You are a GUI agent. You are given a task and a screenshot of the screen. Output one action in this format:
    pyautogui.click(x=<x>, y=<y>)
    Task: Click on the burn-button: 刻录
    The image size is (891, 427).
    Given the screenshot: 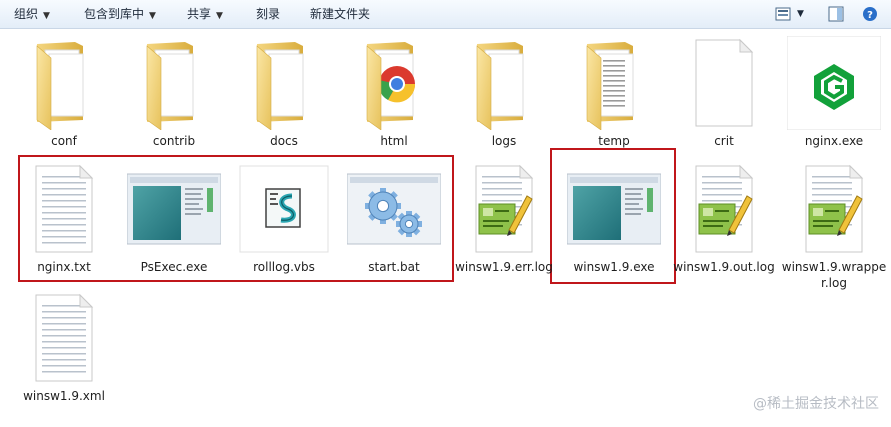 What is the action you would take?
    pyautogui.click(x=268, y=14)
    